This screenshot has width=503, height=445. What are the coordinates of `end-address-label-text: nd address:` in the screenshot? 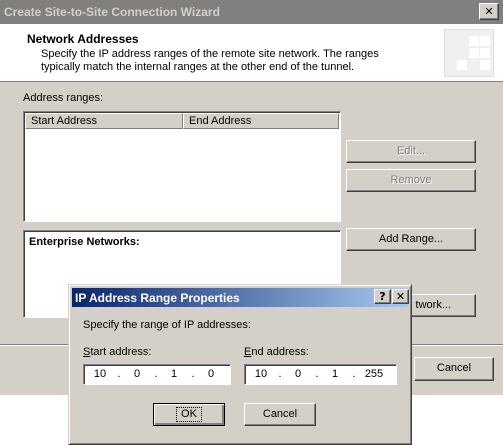 It's located at (280, 352).